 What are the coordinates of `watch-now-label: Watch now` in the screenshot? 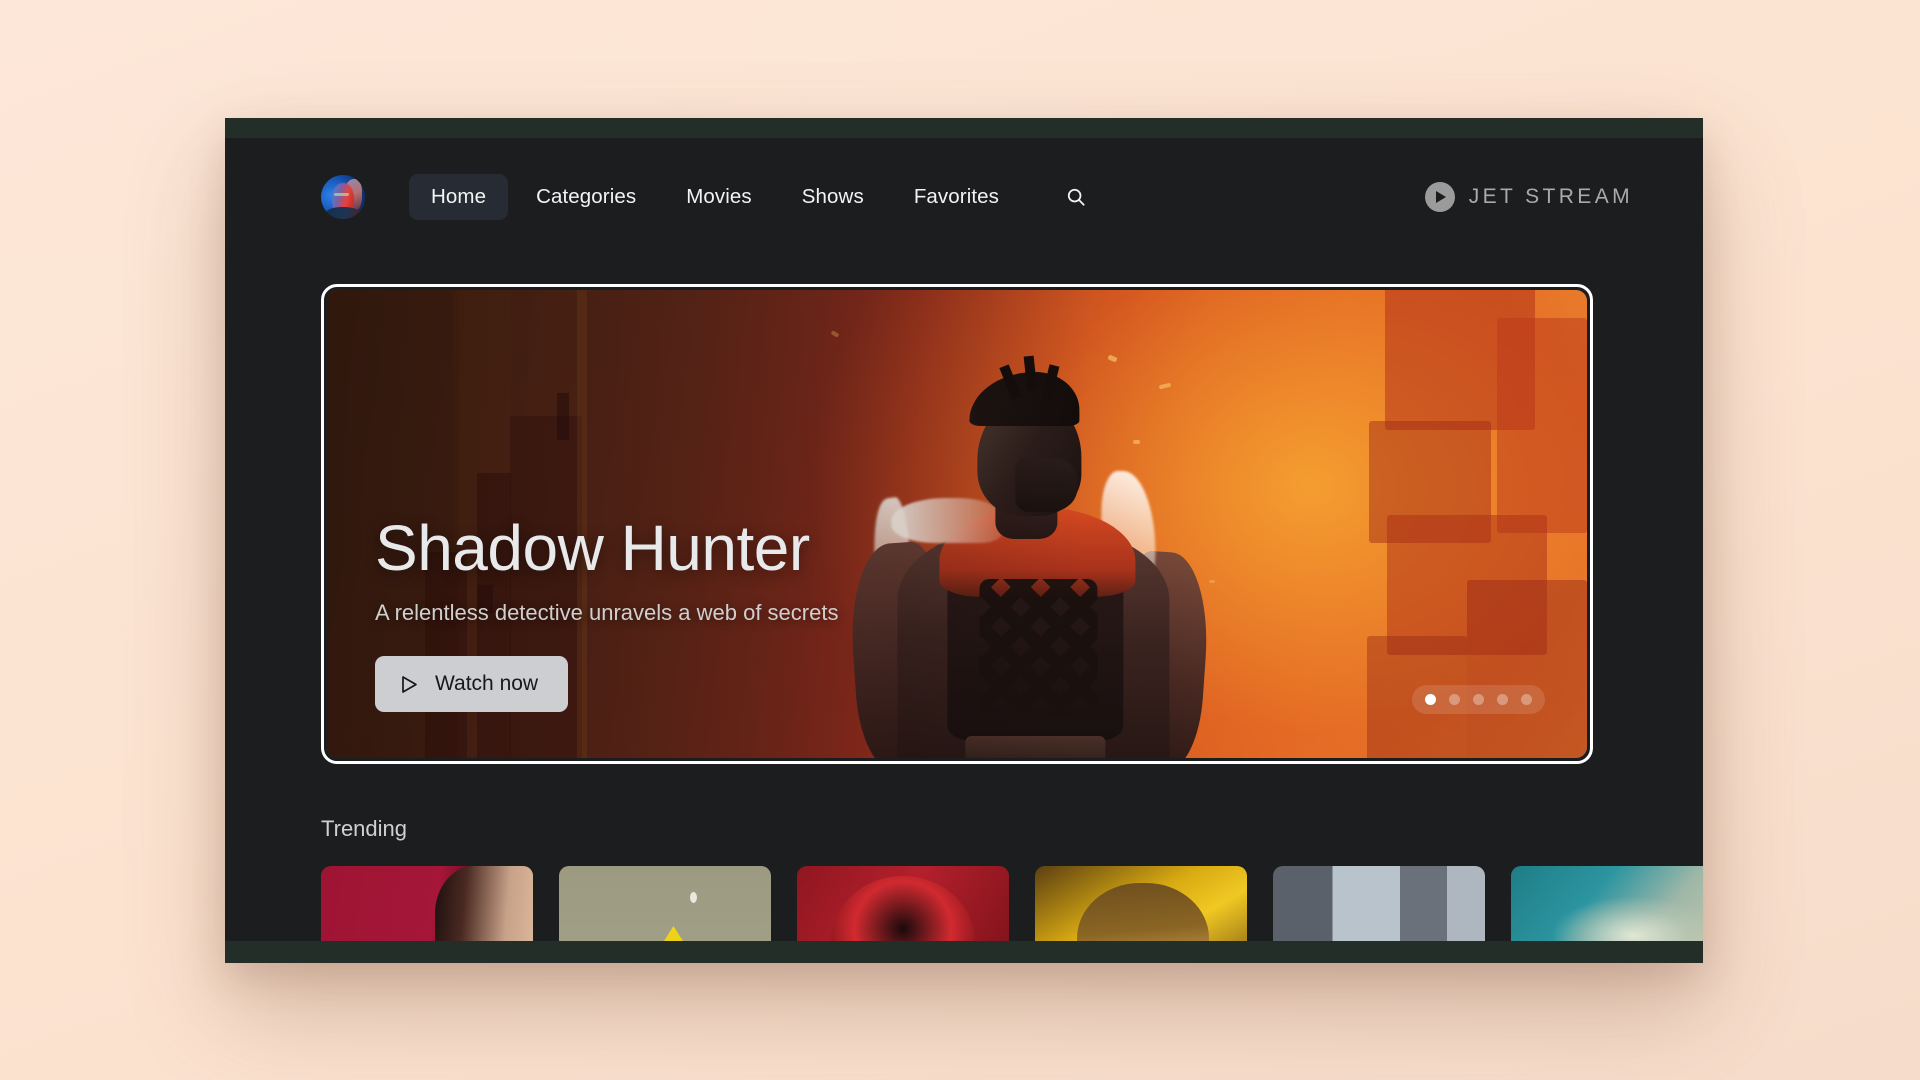 It's located at (487, 683).